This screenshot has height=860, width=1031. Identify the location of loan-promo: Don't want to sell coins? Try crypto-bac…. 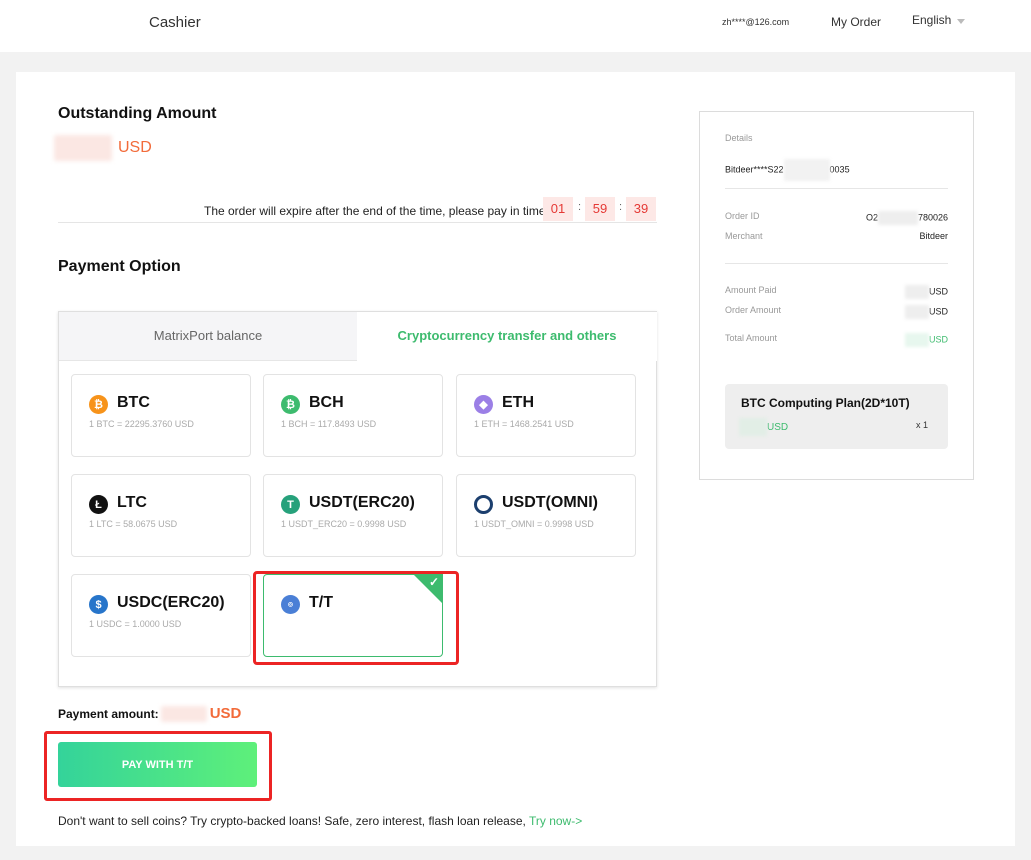
(320, 821).